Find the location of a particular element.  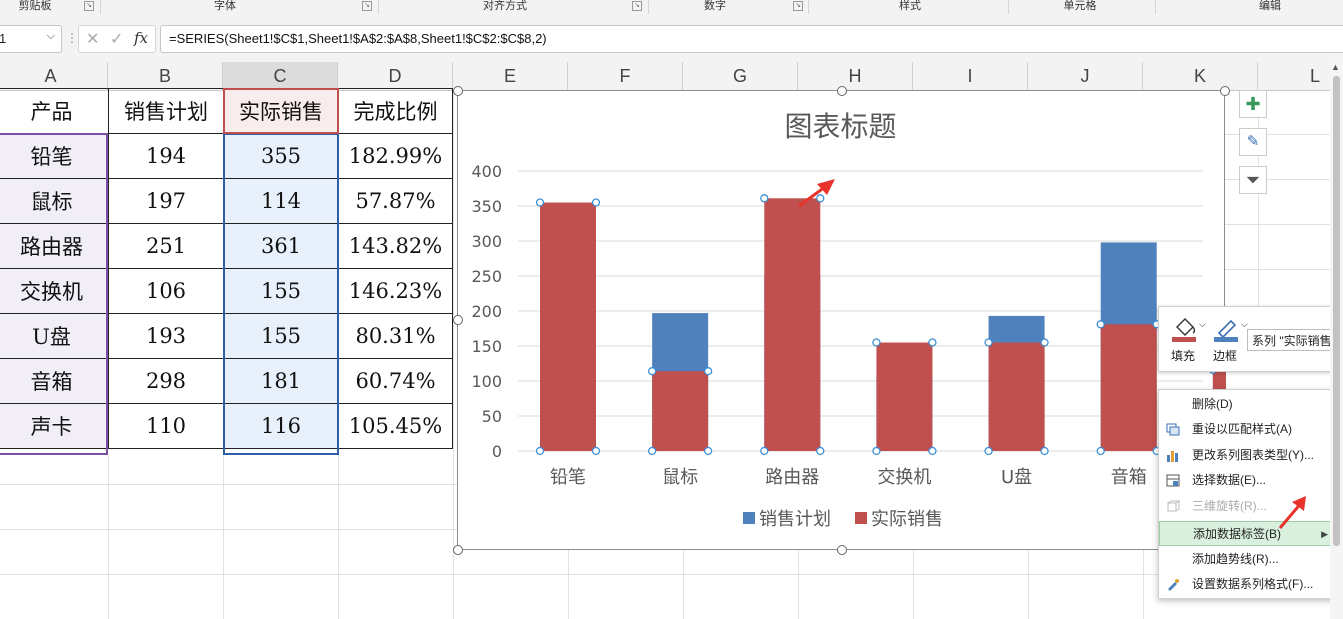

clipboard-launcher-icon: ↘ is located at coordinates (89, 6).